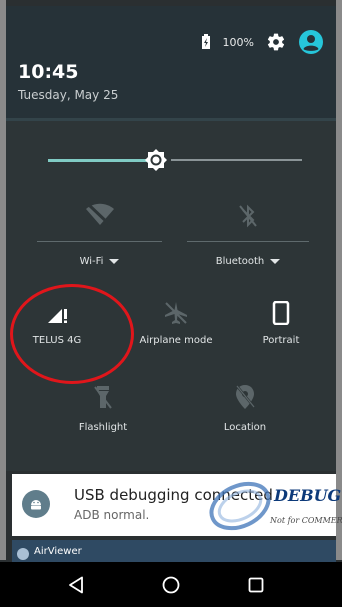 This screenshot has height=607, width=342. What do you see at coordinates (240, 506) in the screenshot?
I see `watermark-swoosh` at bounding box center [240, 506].